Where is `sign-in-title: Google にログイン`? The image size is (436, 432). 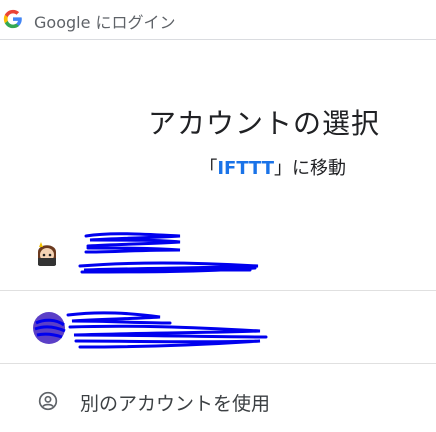
sign-in-title: Google にログイン is located at coordinates (105, 22).